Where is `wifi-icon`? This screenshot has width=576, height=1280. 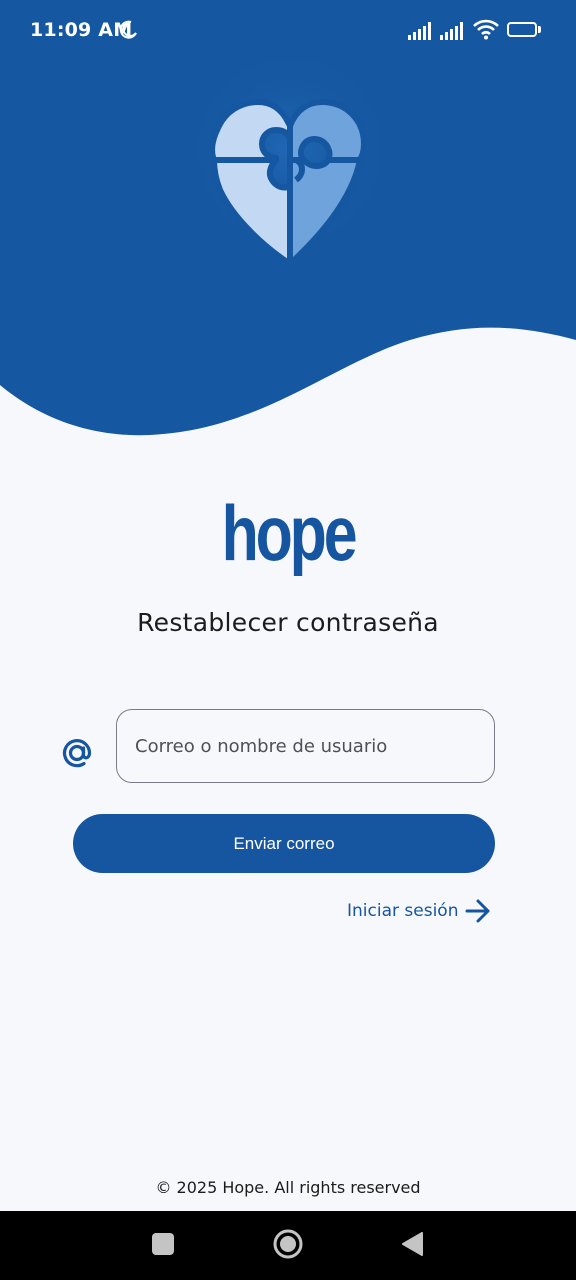 wifi-icon is located at coordinates (486, 29).